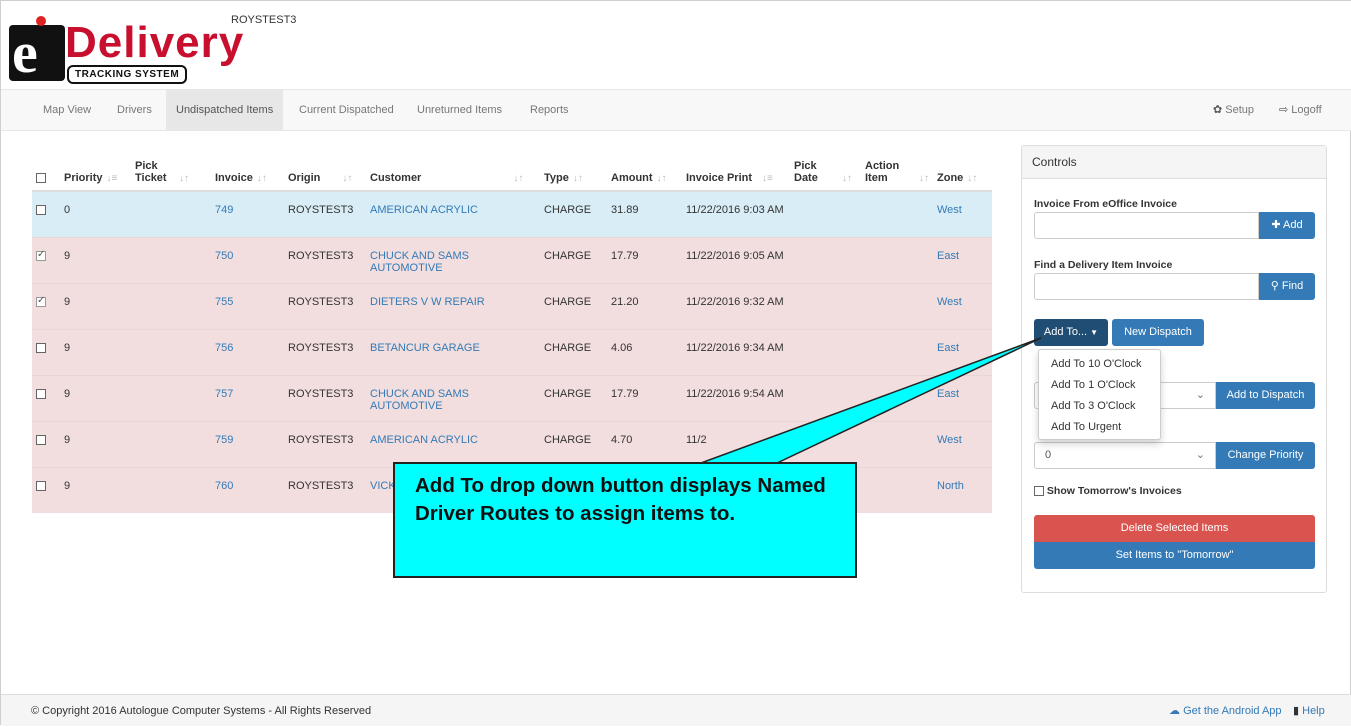 The width and height of the screenshot is (1351, 727). What do you see at coordinates (459, 110) in the screenshot?
I see `nav-unreturned-items: Unreturned Items` at bounding box center [459, 110].